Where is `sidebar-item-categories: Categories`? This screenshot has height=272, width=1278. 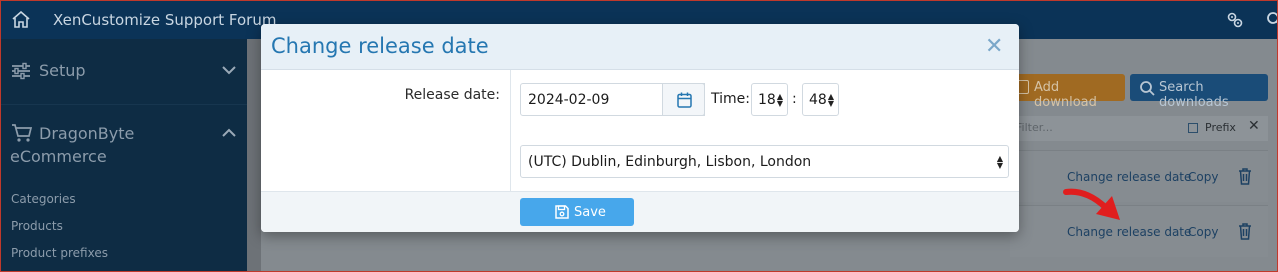
sidebar-item-categories: Categories is located at coordinates (43, 199).